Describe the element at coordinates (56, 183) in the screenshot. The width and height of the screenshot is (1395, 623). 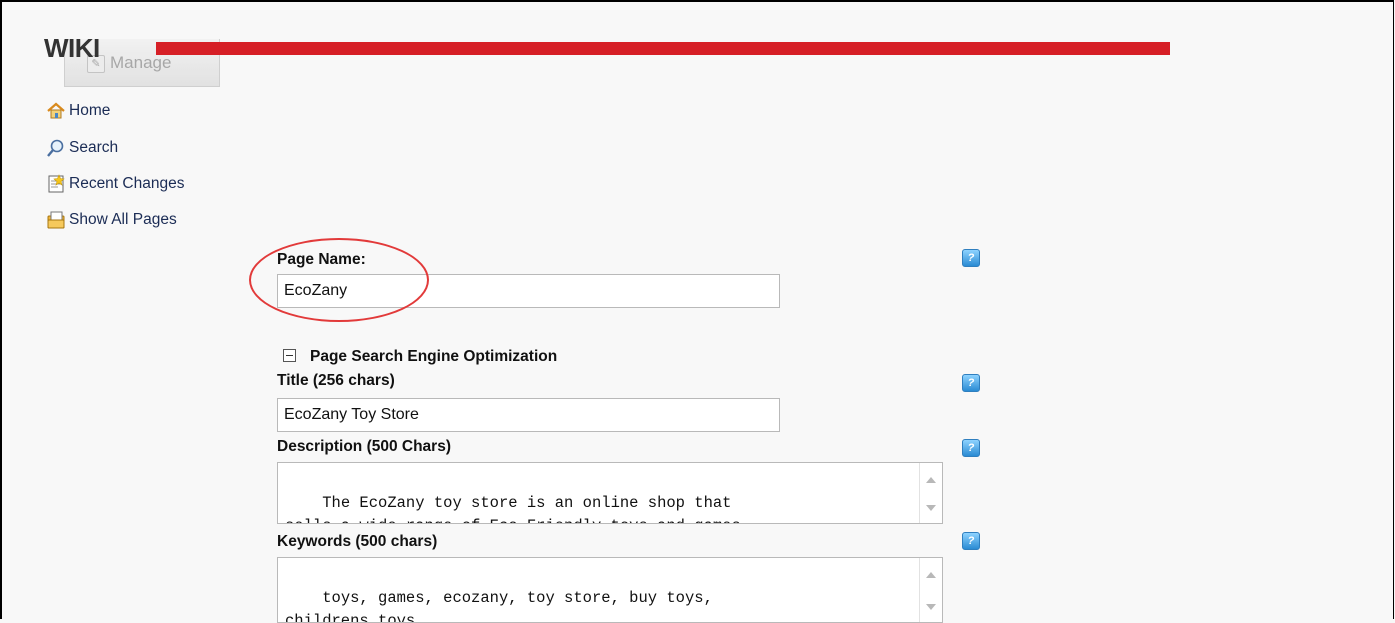
I see `recent-changes-icon` at that location.